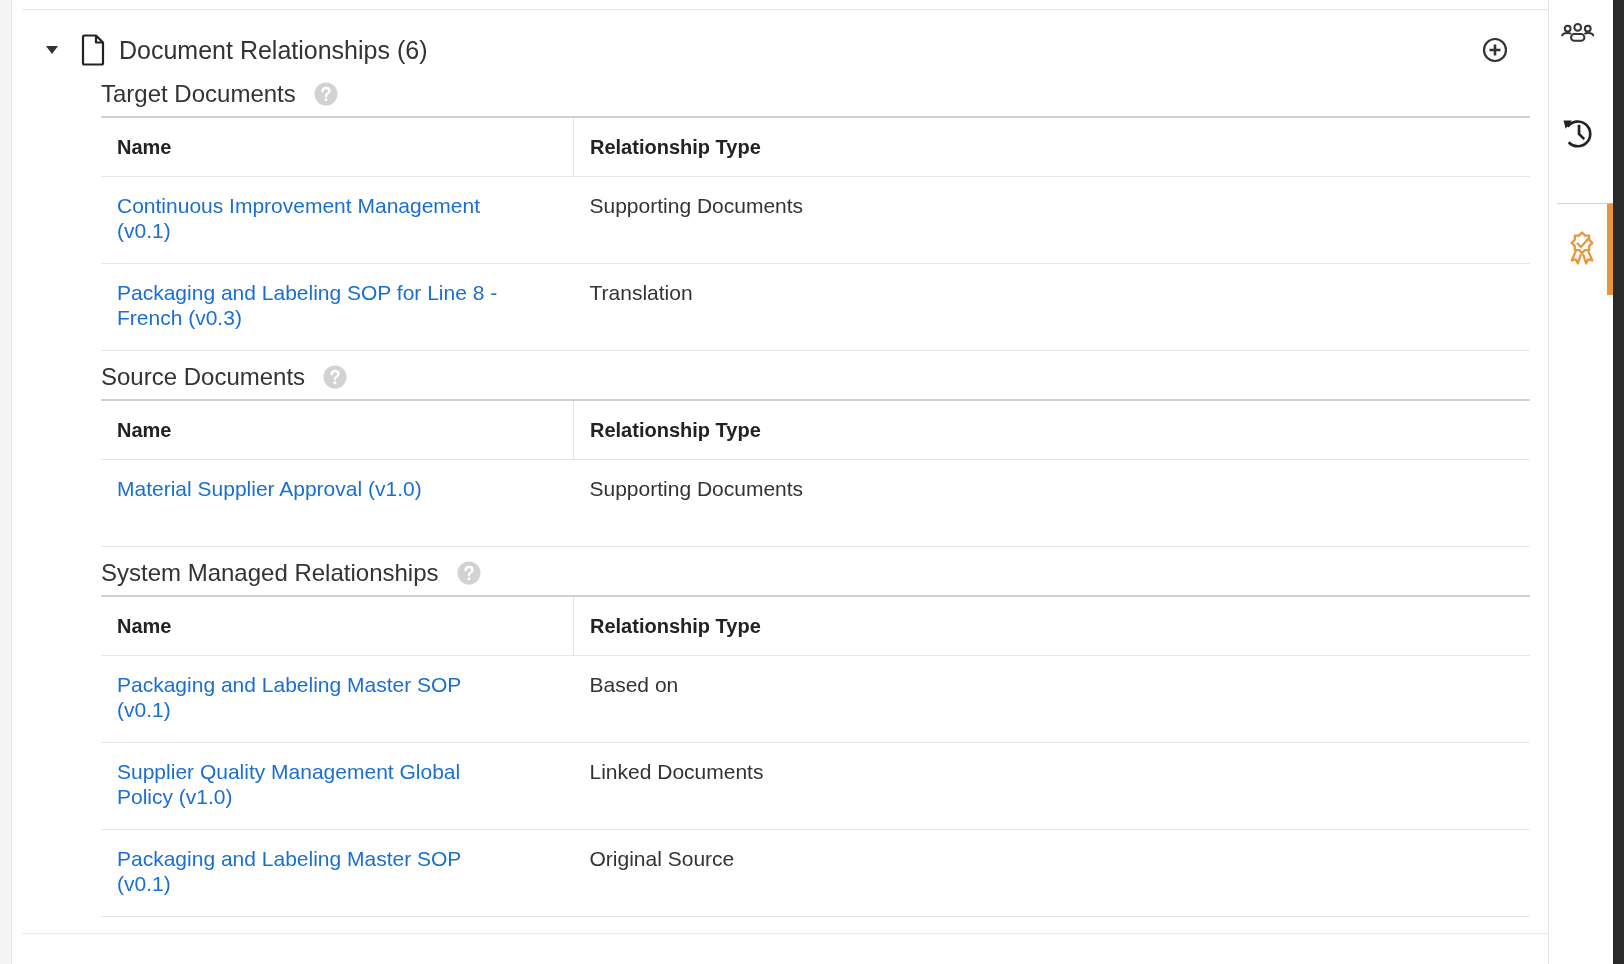  What do you see at coordinates (270, 573) in the screenshot?
I see `group-title: System Managed Relationships` at bounding box center [270, 573].